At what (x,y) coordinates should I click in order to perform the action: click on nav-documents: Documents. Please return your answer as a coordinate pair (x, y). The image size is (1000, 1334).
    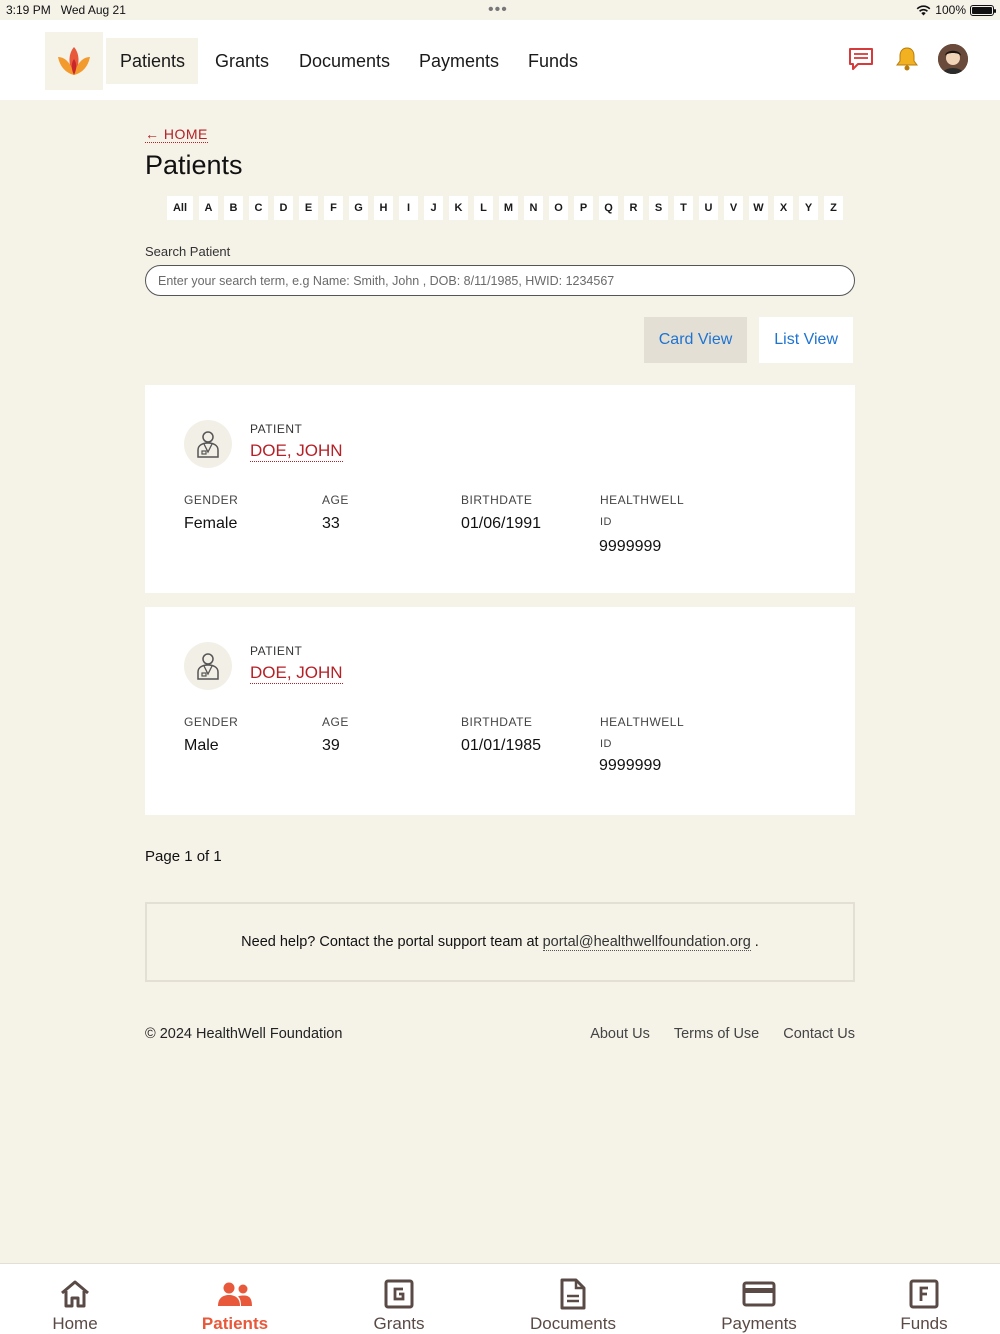
    Looking at the image, I should click on (344, 61).